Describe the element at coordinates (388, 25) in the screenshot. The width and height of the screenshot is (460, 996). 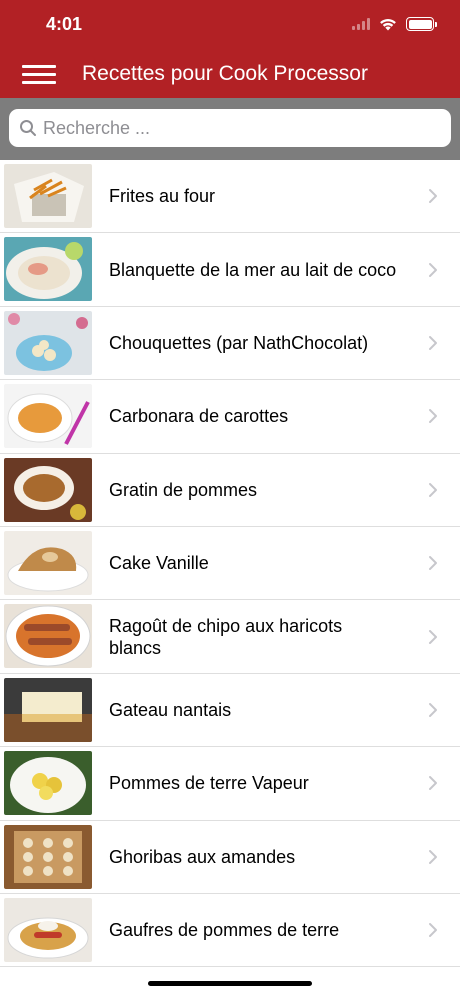
I see `wifi-icon` at that location.